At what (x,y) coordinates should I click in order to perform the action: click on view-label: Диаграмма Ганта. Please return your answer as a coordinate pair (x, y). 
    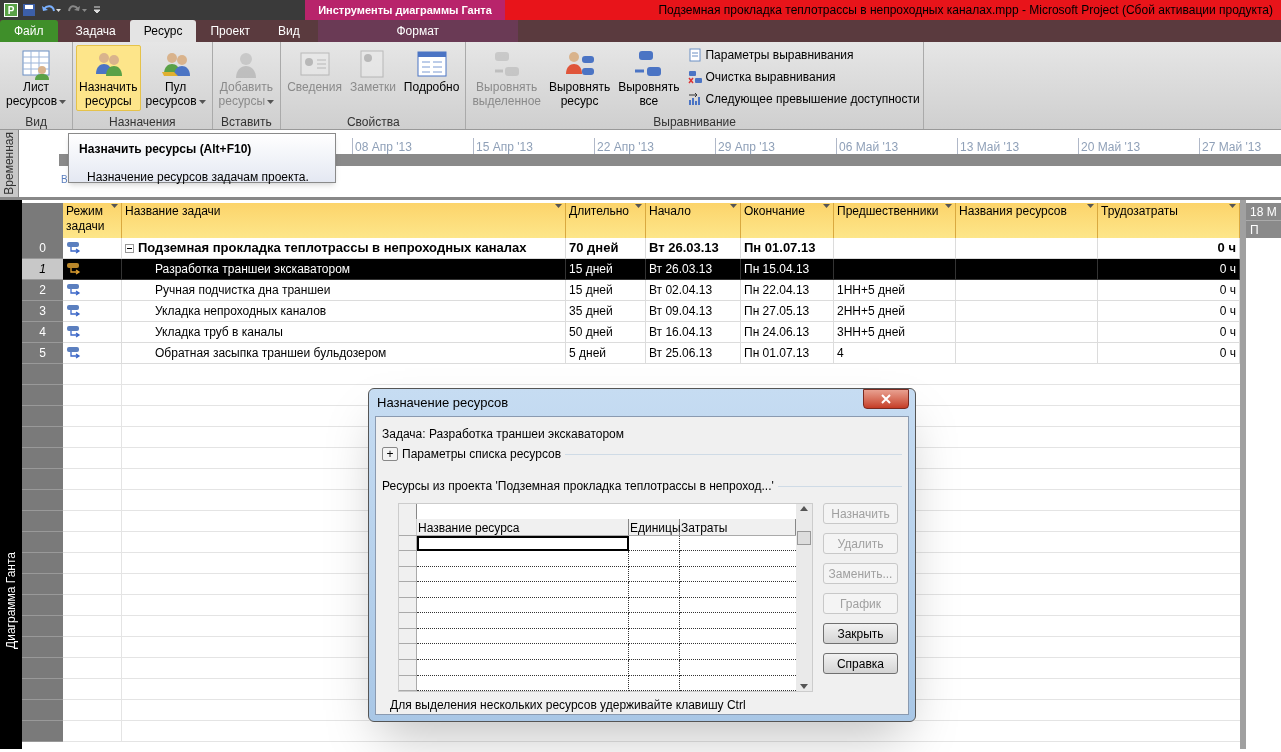
    Looking at the image, I should click on (11, 600).